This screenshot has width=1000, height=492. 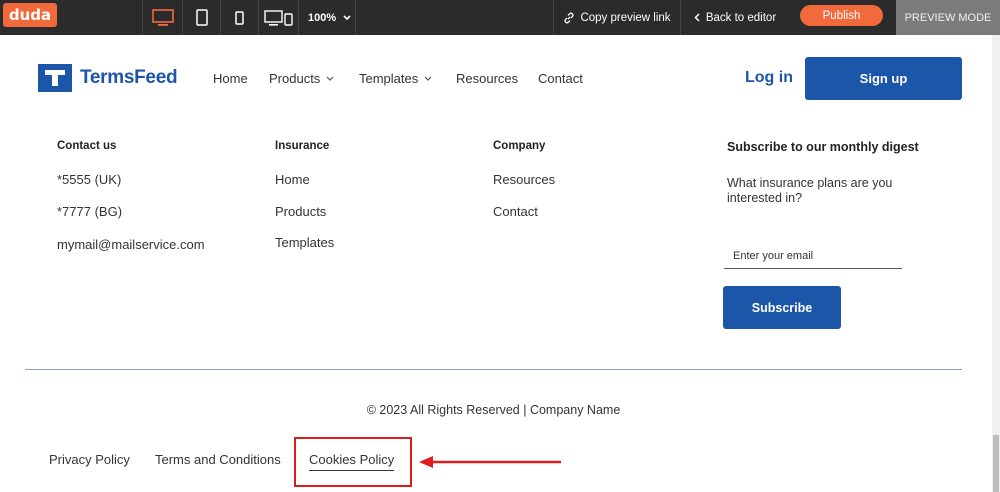 What do you see at coordinates (89, 179) in the screenshot?
I see `contact-phone-uk: *5555 (UK)` at bounding box center [89, 179].